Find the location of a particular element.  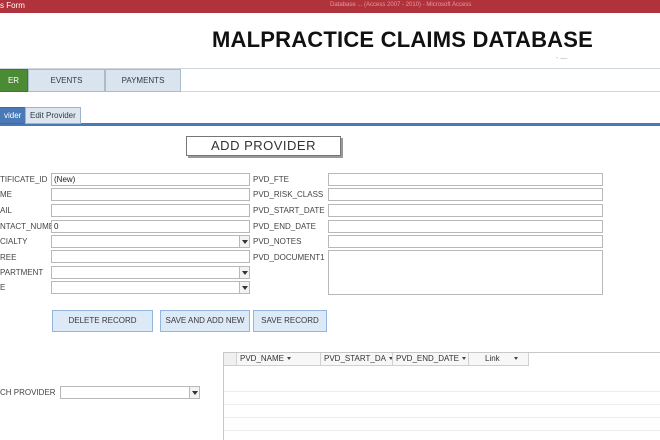

label-department: PARTMENT is located at coordinates (22, 272).